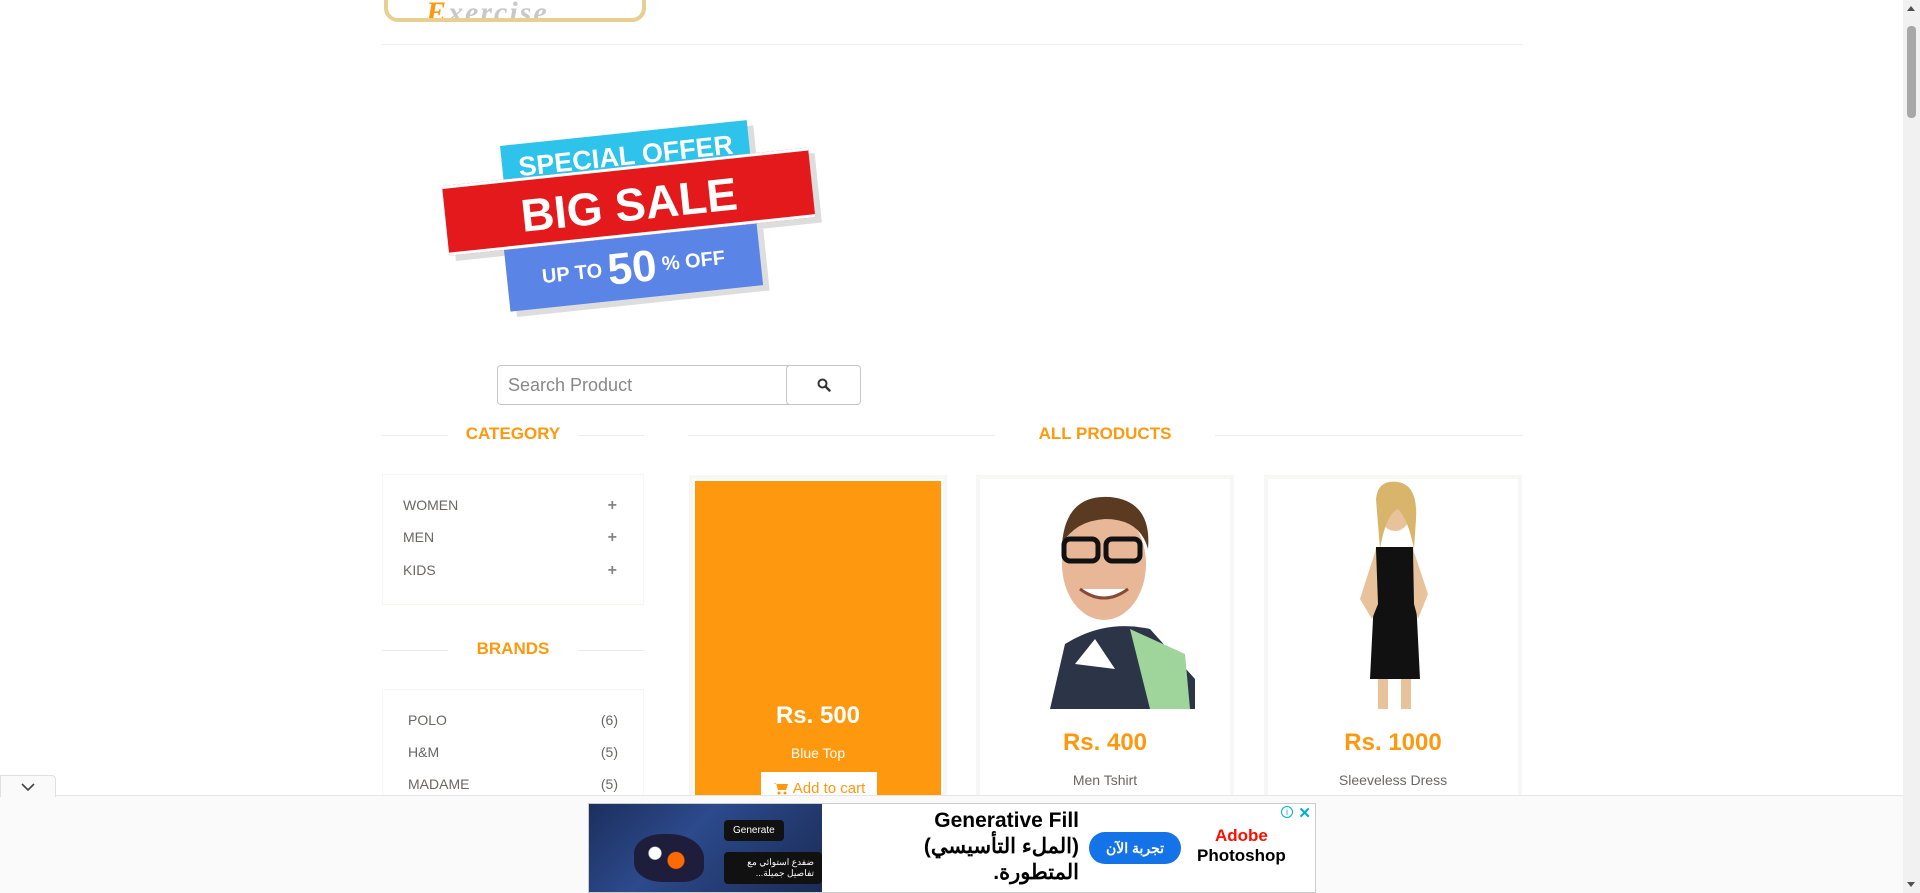  I want to click on brand-label: MADAME, so click(439, 784).